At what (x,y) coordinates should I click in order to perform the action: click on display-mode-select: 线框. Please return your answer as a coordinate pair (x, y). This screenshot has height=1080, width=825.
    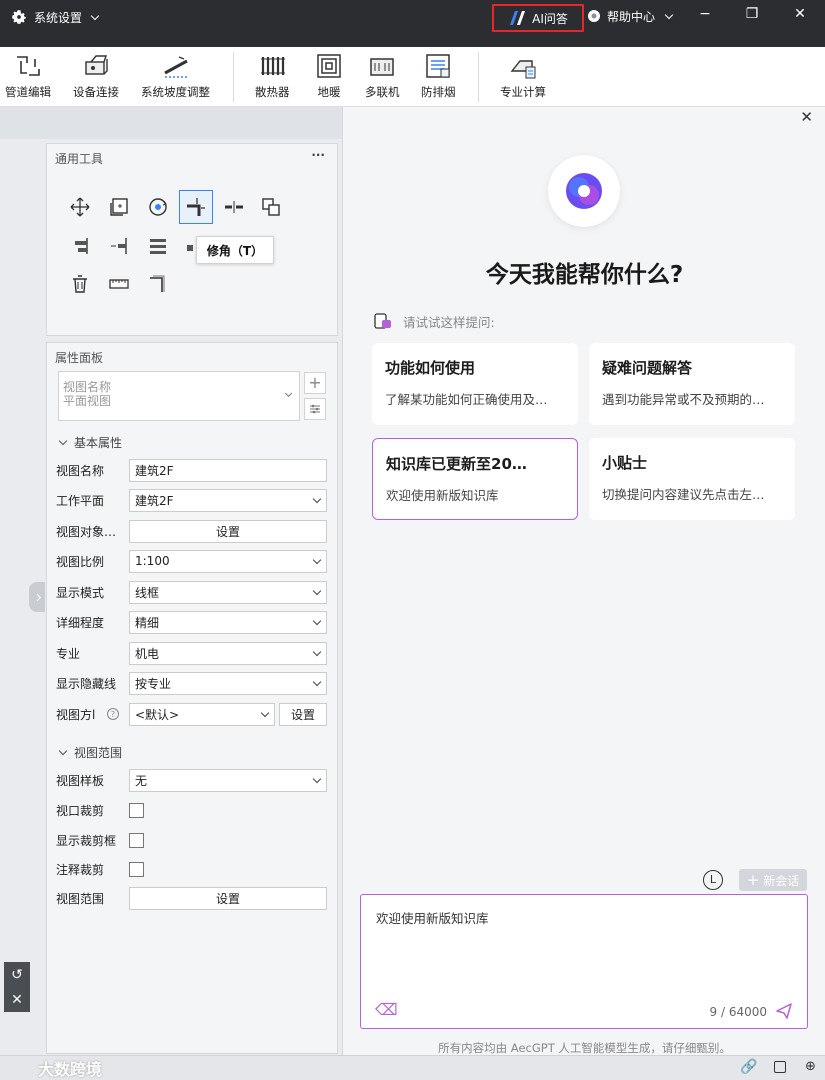
    Looking at the image, I should click on (228, 592).